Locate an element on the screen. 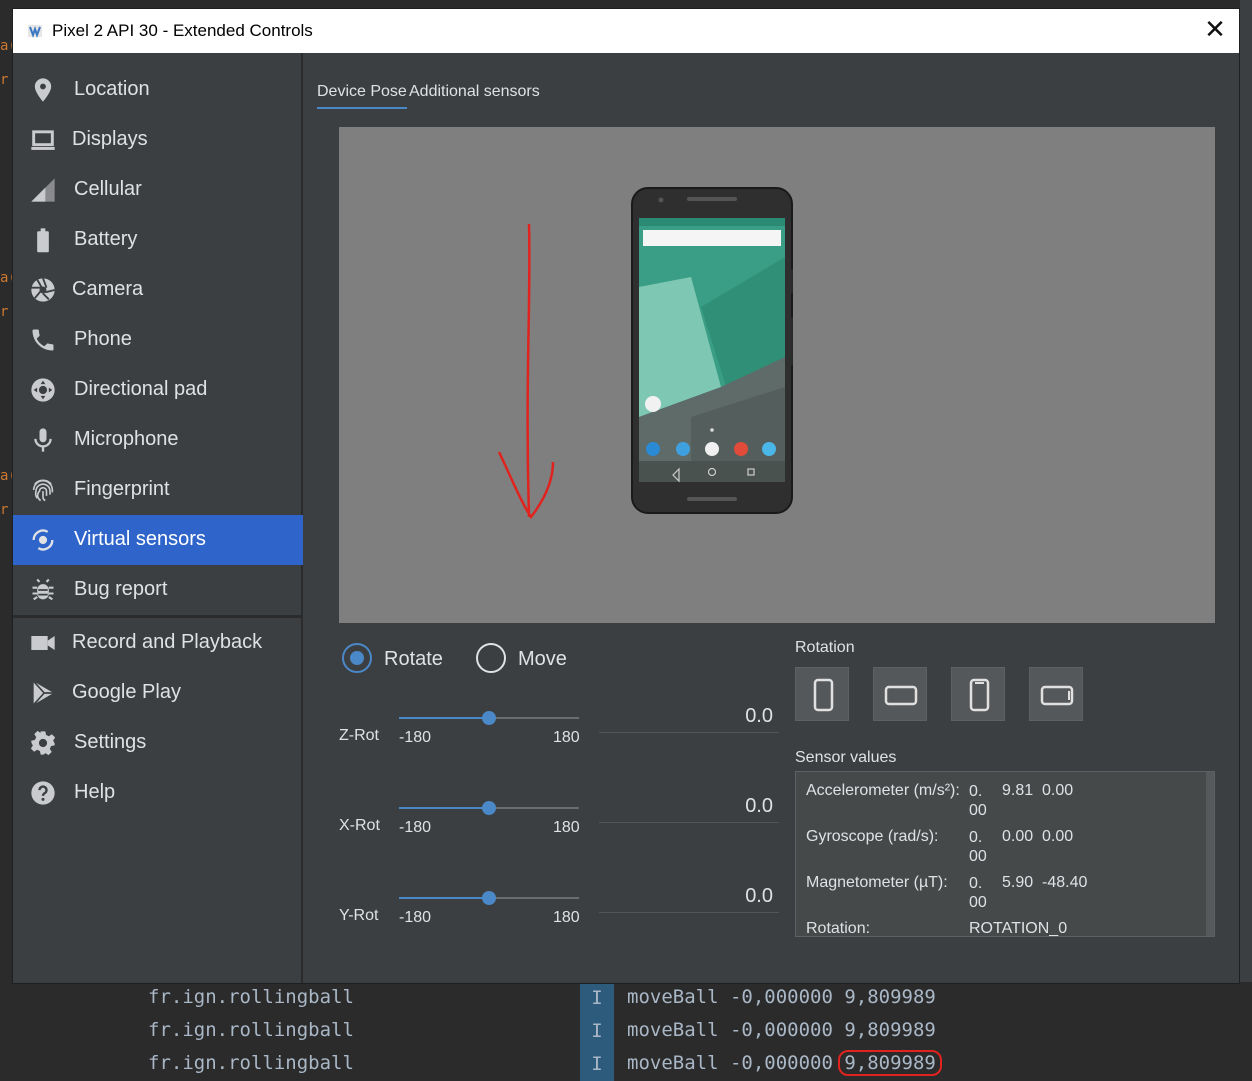  sensor-value-z: 0.00 is located at coordinates (1058, 836).